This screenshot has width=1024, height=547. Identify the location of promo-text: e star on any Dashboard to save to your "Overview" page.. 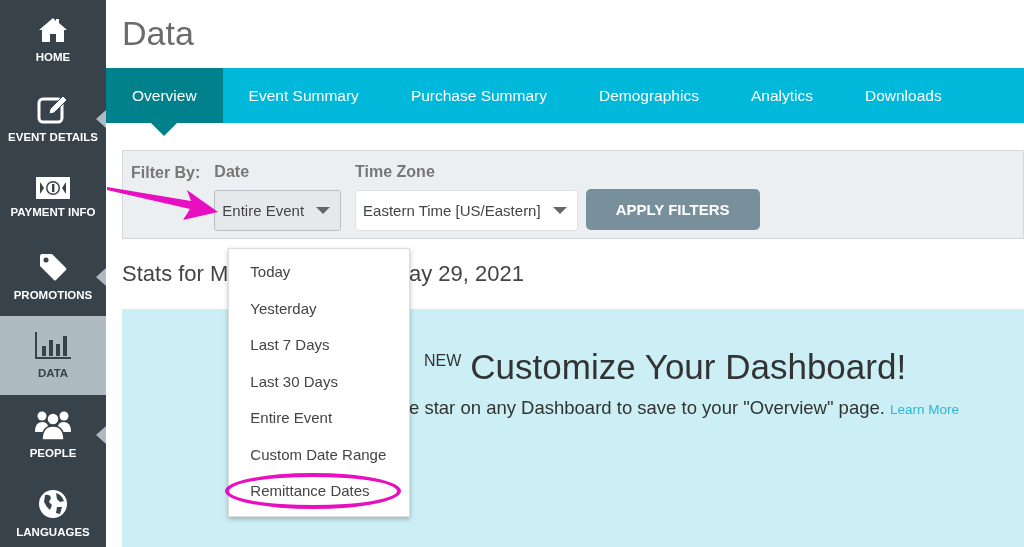
(647, 407).